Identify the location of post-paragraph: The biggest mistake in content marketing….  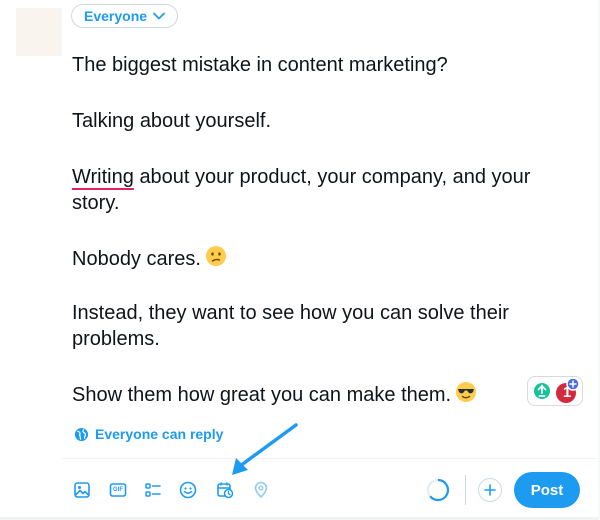
(260, 65).